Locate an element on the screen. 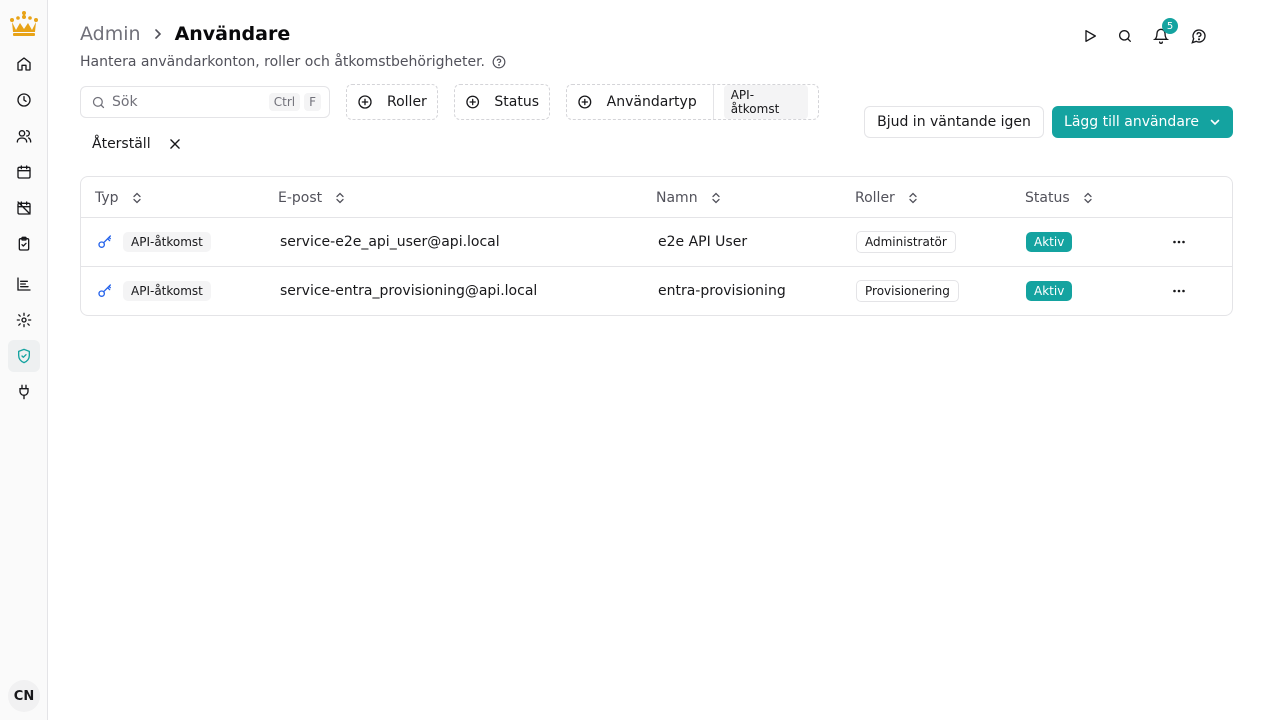 This screenshot has height=720, width=1280. roles-cell: Administratör is located at coordinates (906, 242).